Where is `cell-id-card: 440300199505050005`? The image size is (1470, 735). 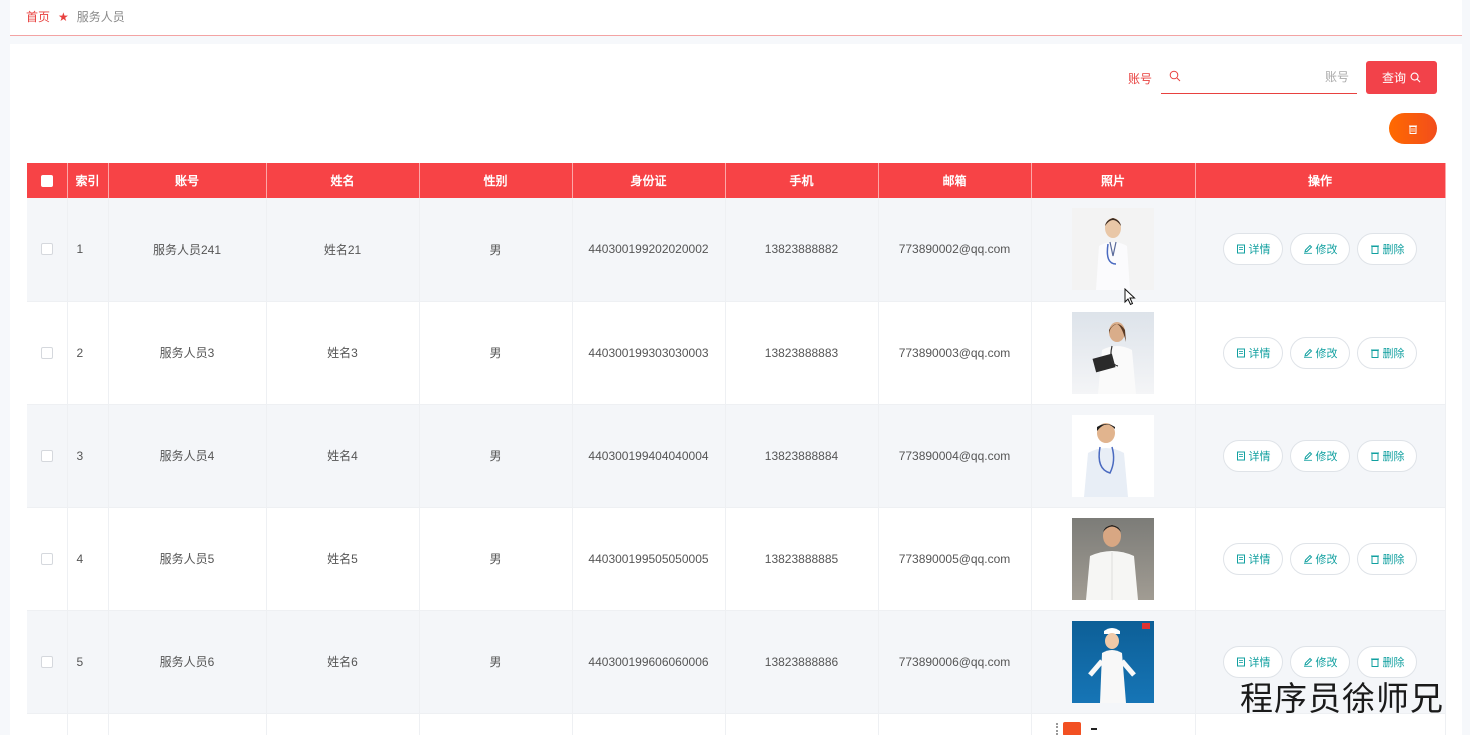
cell-id-card: 440300199505050005 is located at coordinates (649, 559).